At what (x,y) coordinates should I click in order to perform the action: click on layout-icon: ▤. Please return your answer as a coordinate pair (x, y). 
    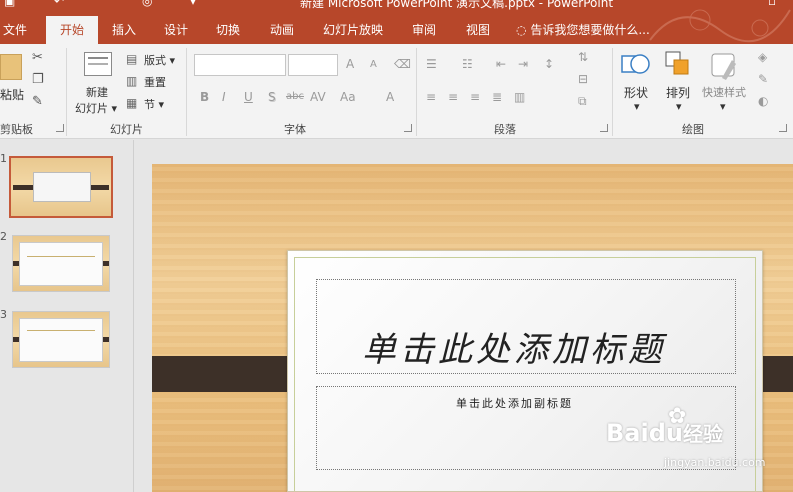
    Looking at the image, I should click on (131, 59).